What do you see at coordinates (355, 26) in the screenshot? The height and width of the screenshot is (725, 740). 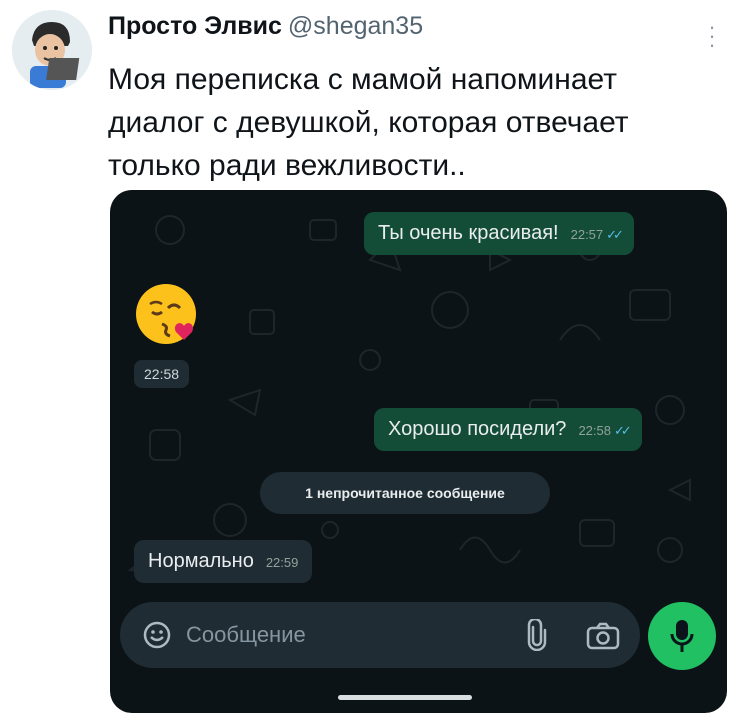 I see `author-handle: @shegan35` at bounding box center [355, 26].